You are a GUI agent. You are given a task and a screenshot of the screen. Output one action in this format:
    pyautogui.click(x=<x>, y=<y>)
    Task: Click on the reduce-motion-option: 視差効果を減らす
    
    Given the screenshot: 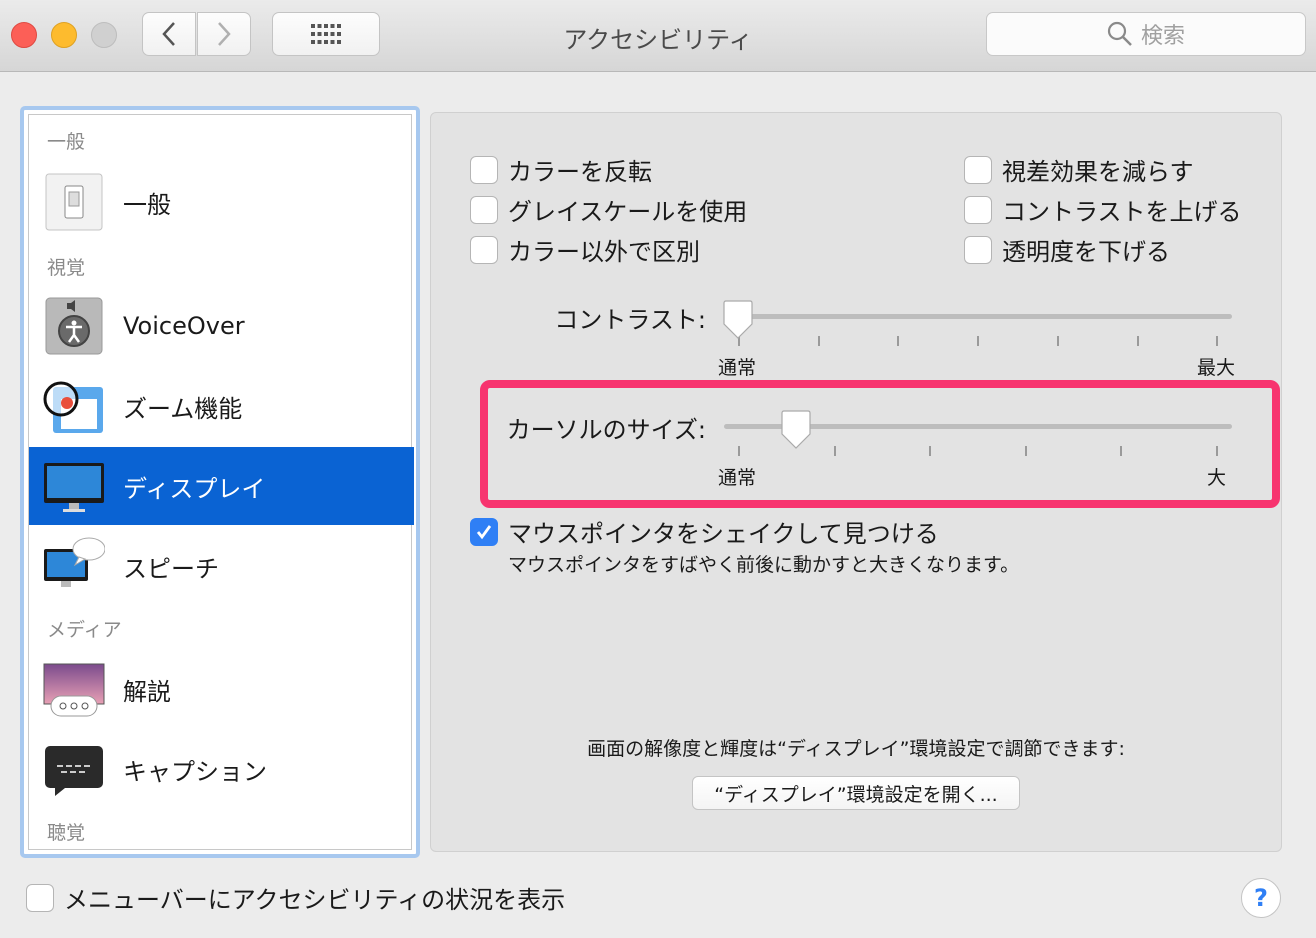 What is the action you would take?
    pyautogui.click(x=1079, y=169)
    